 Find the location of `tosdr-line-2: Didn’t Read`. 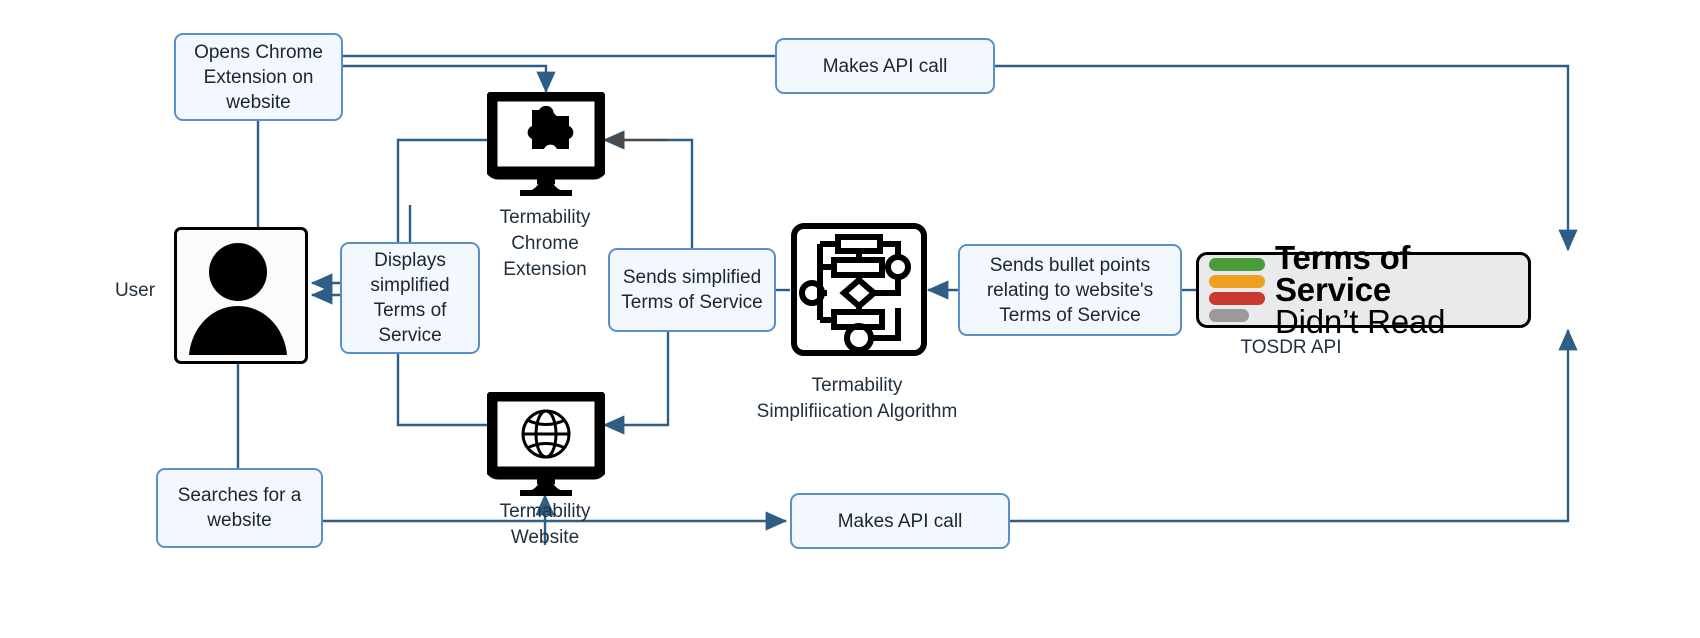

tosdr-line-2: Didn’t Read is located at coordinates (1360, 322).